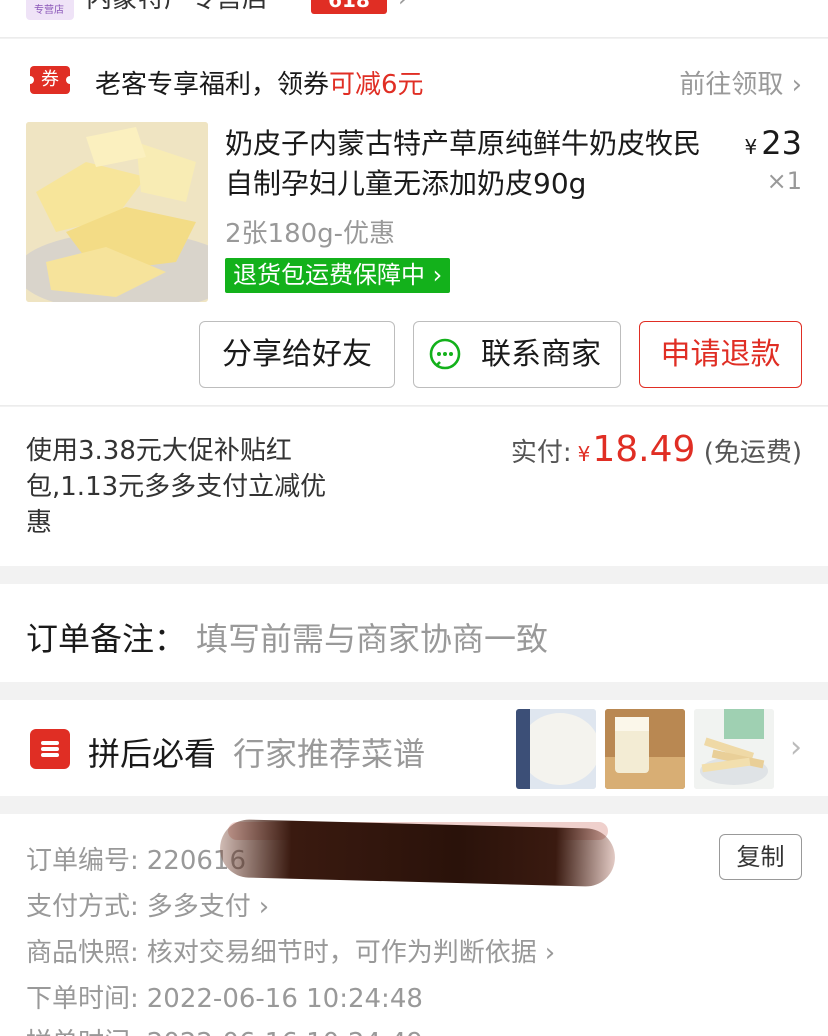  I want to click on order-time-row: 下单时间: 2022-06-16 10:24:48, so click(224, 998).